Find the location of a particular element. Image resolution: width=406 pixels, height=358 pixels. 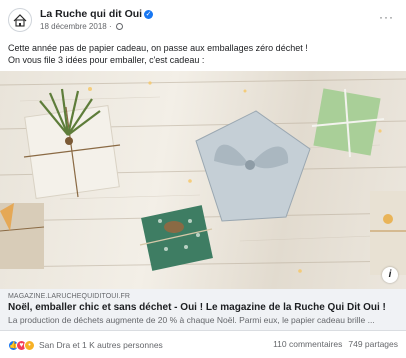

reaction-names: San Dra et 1 K autres personnes is located at coordinates (101, 345).